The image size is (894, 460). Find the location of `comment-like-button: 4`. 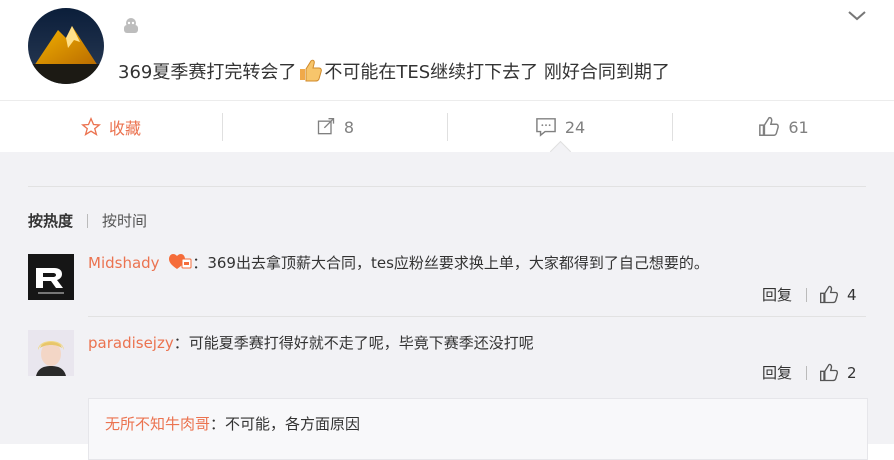

comment-like-button: 4 is located at coordinates (838, 295).